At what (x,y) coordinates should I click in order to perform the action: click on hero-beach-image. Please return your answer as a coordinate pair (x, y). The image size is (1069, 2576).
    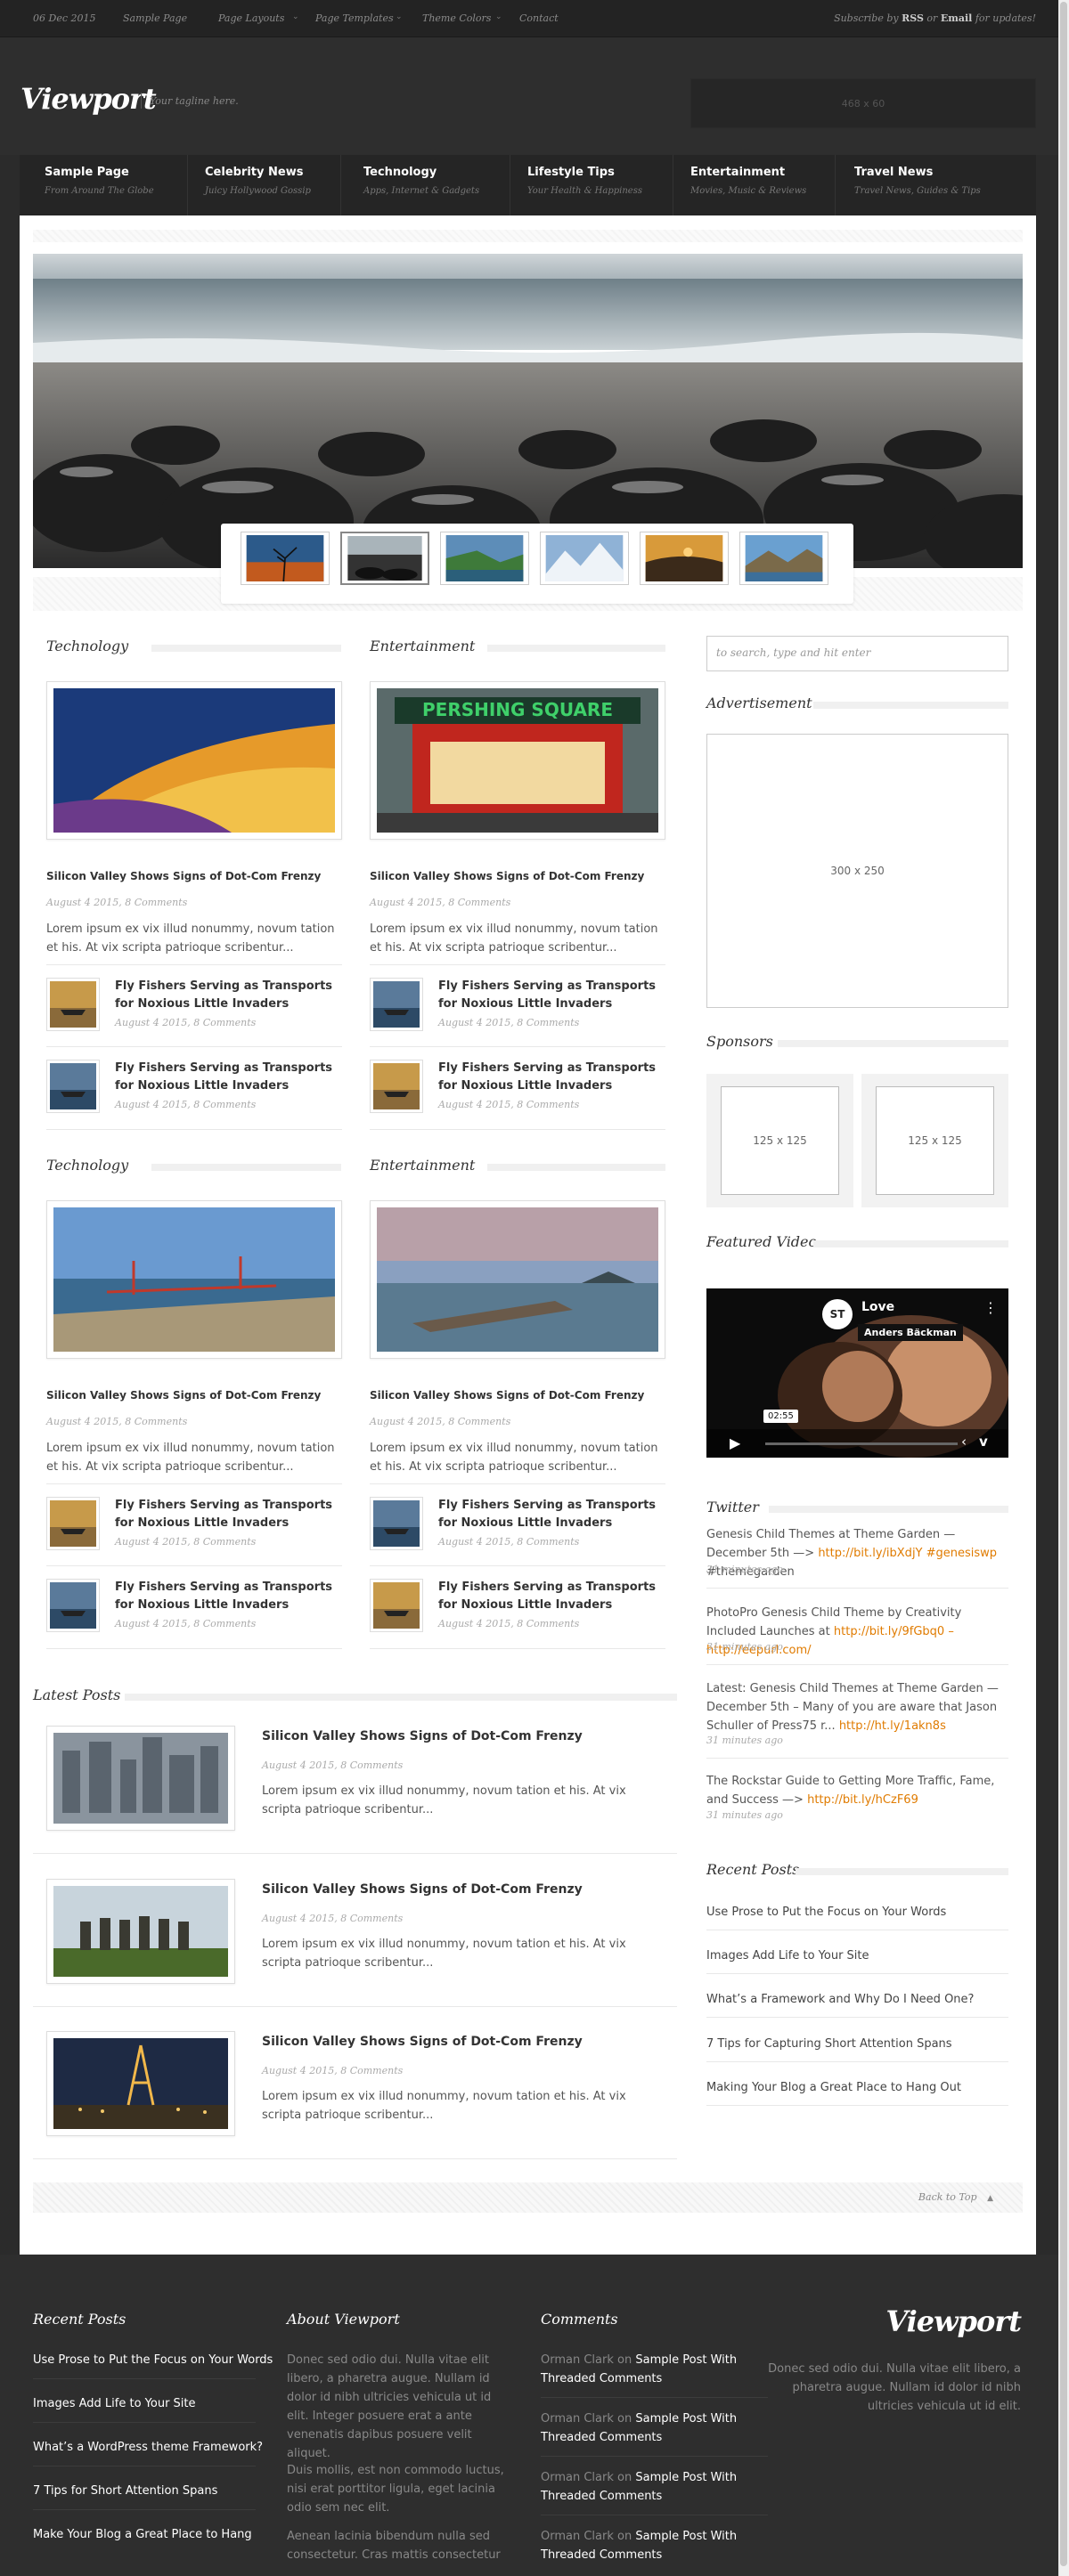
    Looking at the image, I should click on (528, 411).